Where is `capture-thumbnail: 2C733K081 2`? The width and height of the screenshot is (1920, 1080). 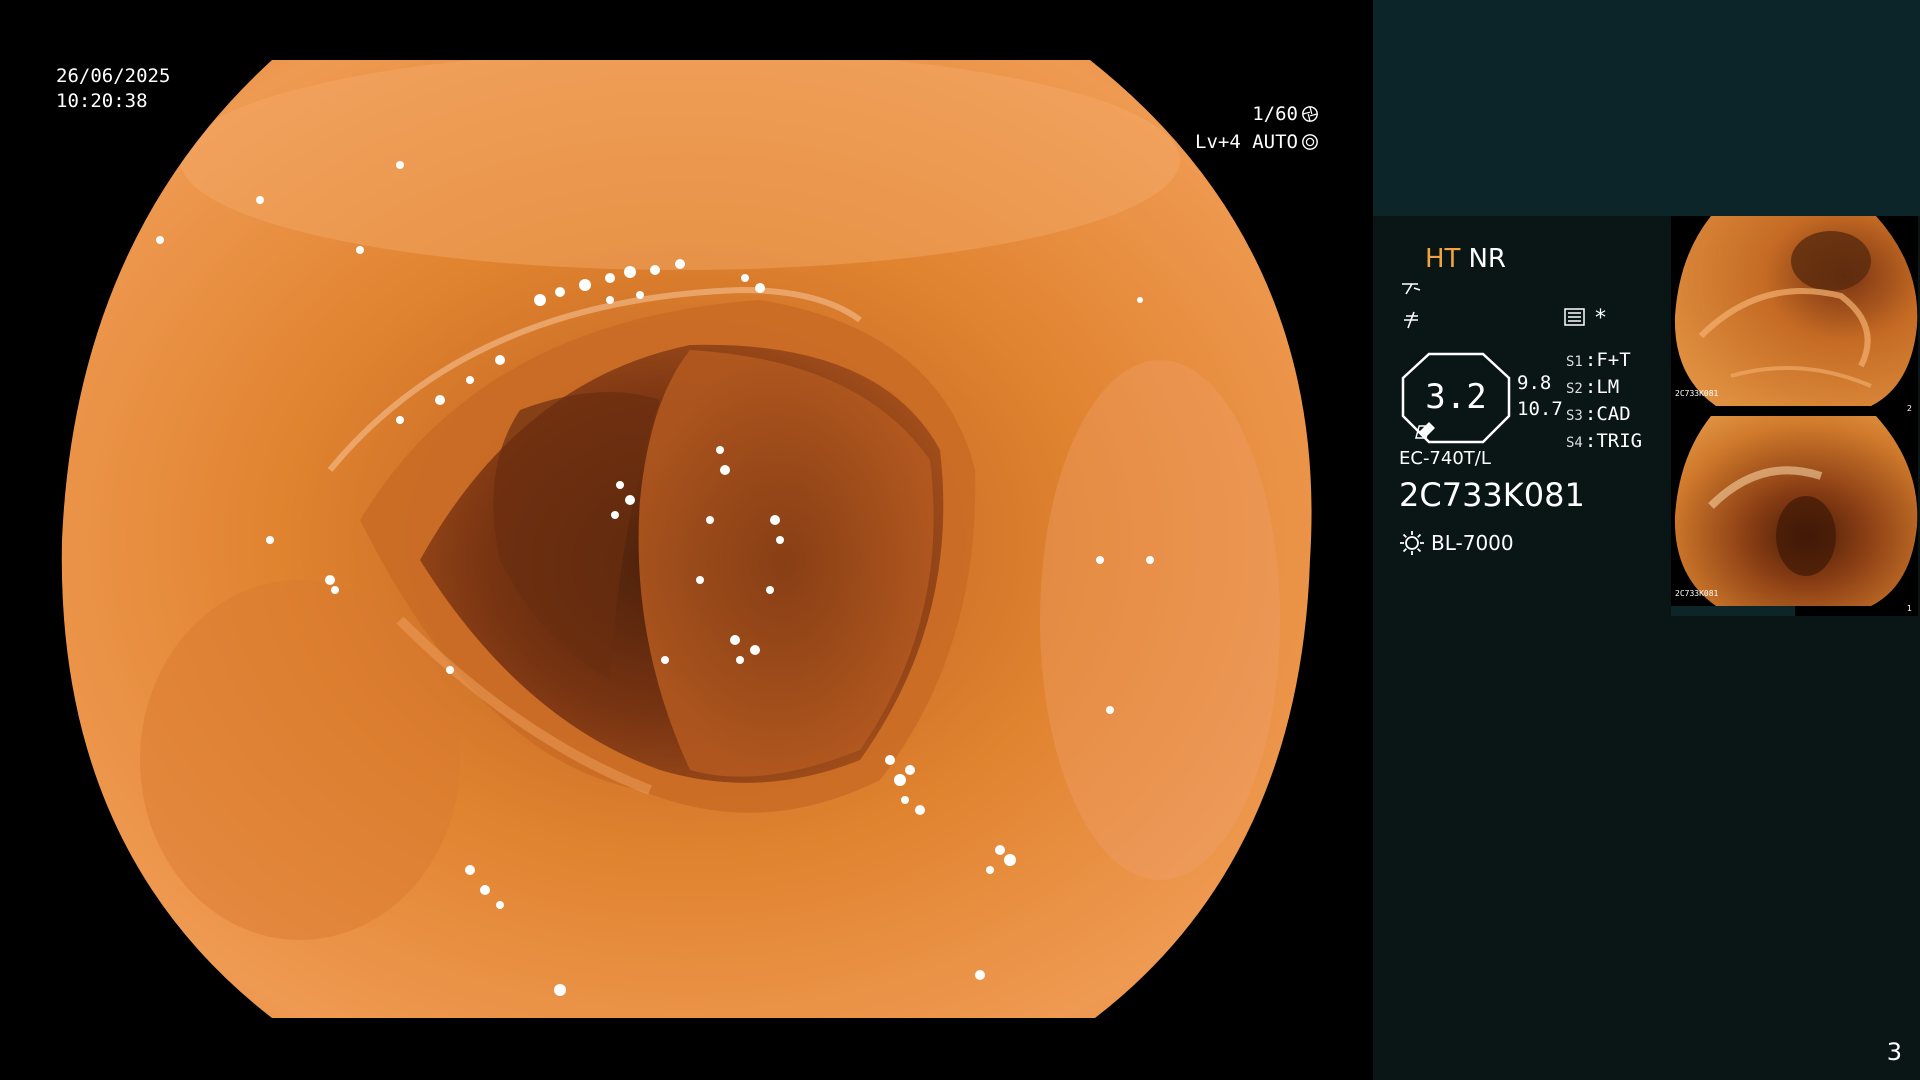
capture-thumbnail: 2C733K081 2 is located at coordinates (1794, 316).